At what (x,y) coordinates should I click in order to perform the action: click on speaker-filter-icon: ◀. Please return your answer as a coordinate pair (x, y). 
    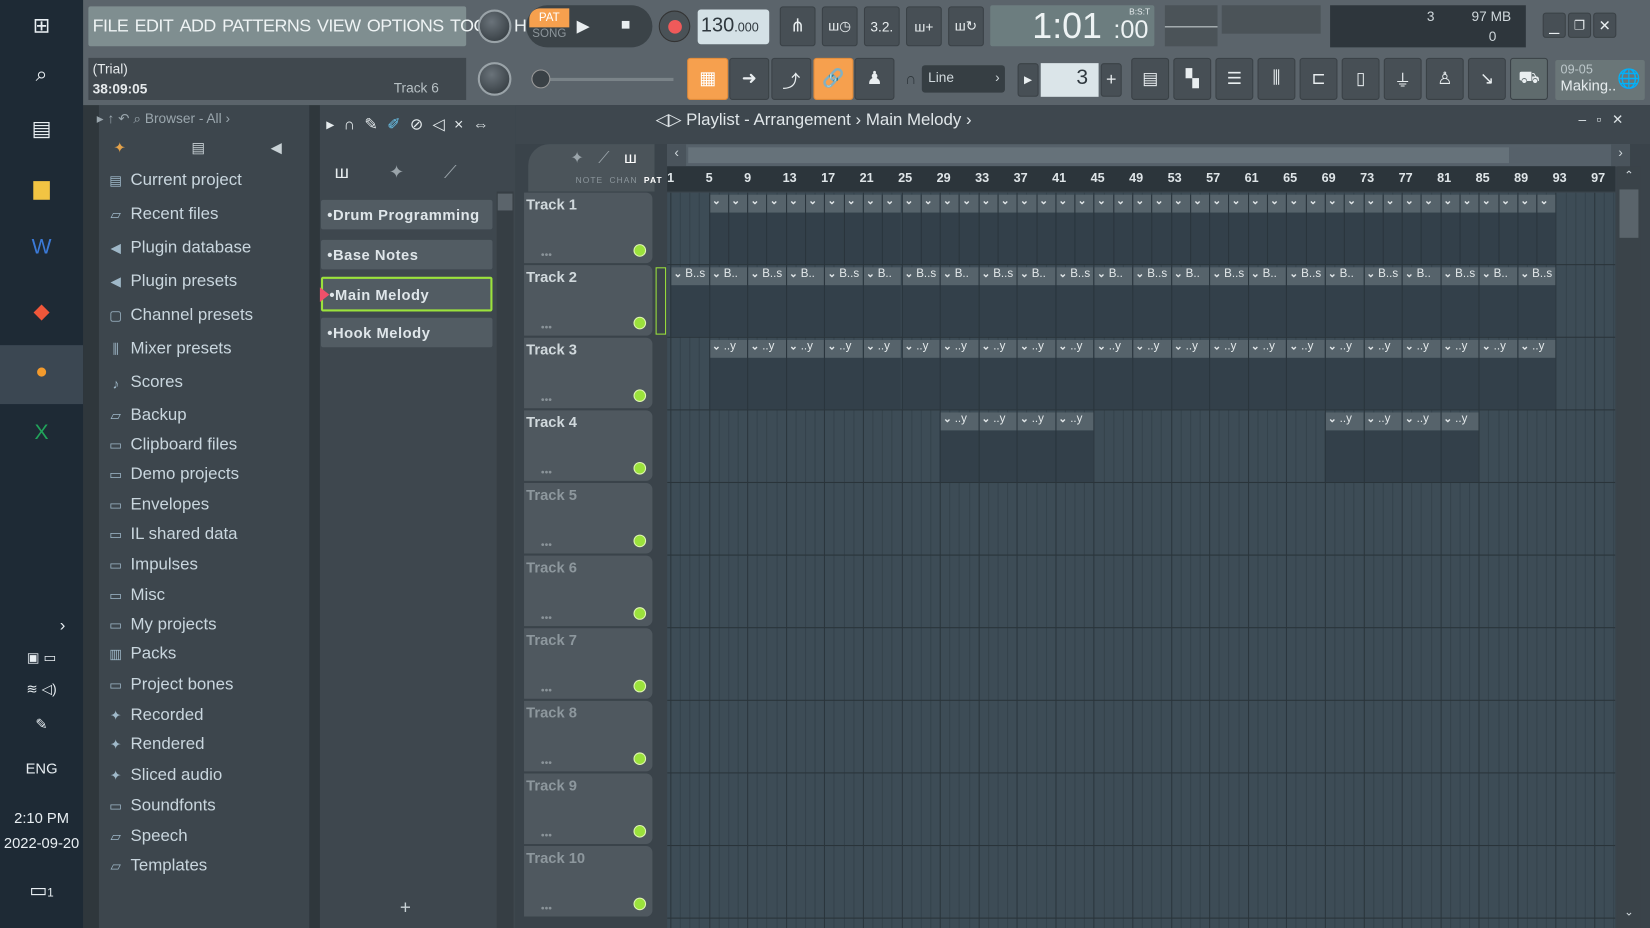
    Looking at the image, I should click on (276, 148).